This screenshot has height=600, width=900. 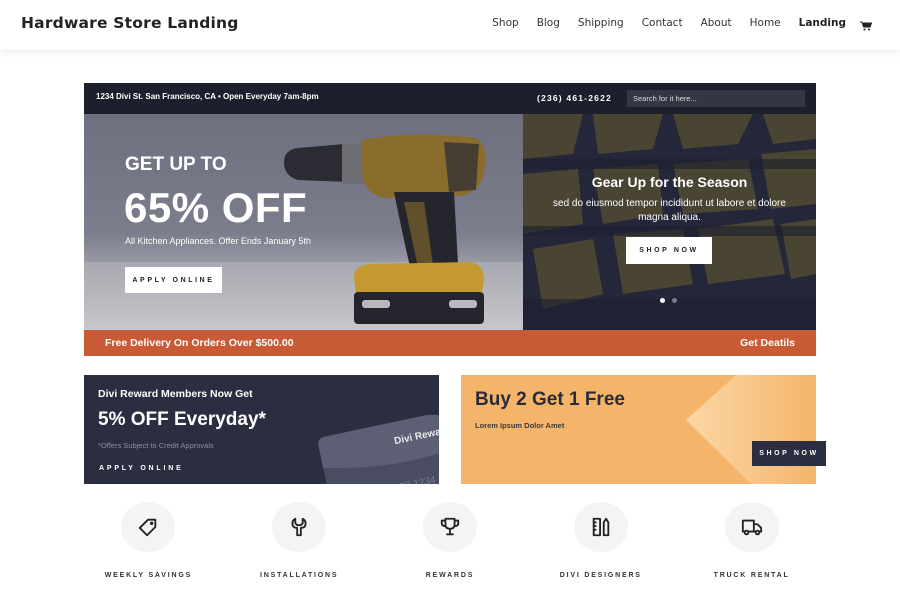 I want to click on slider-pagination, so click(x=668, y=300).